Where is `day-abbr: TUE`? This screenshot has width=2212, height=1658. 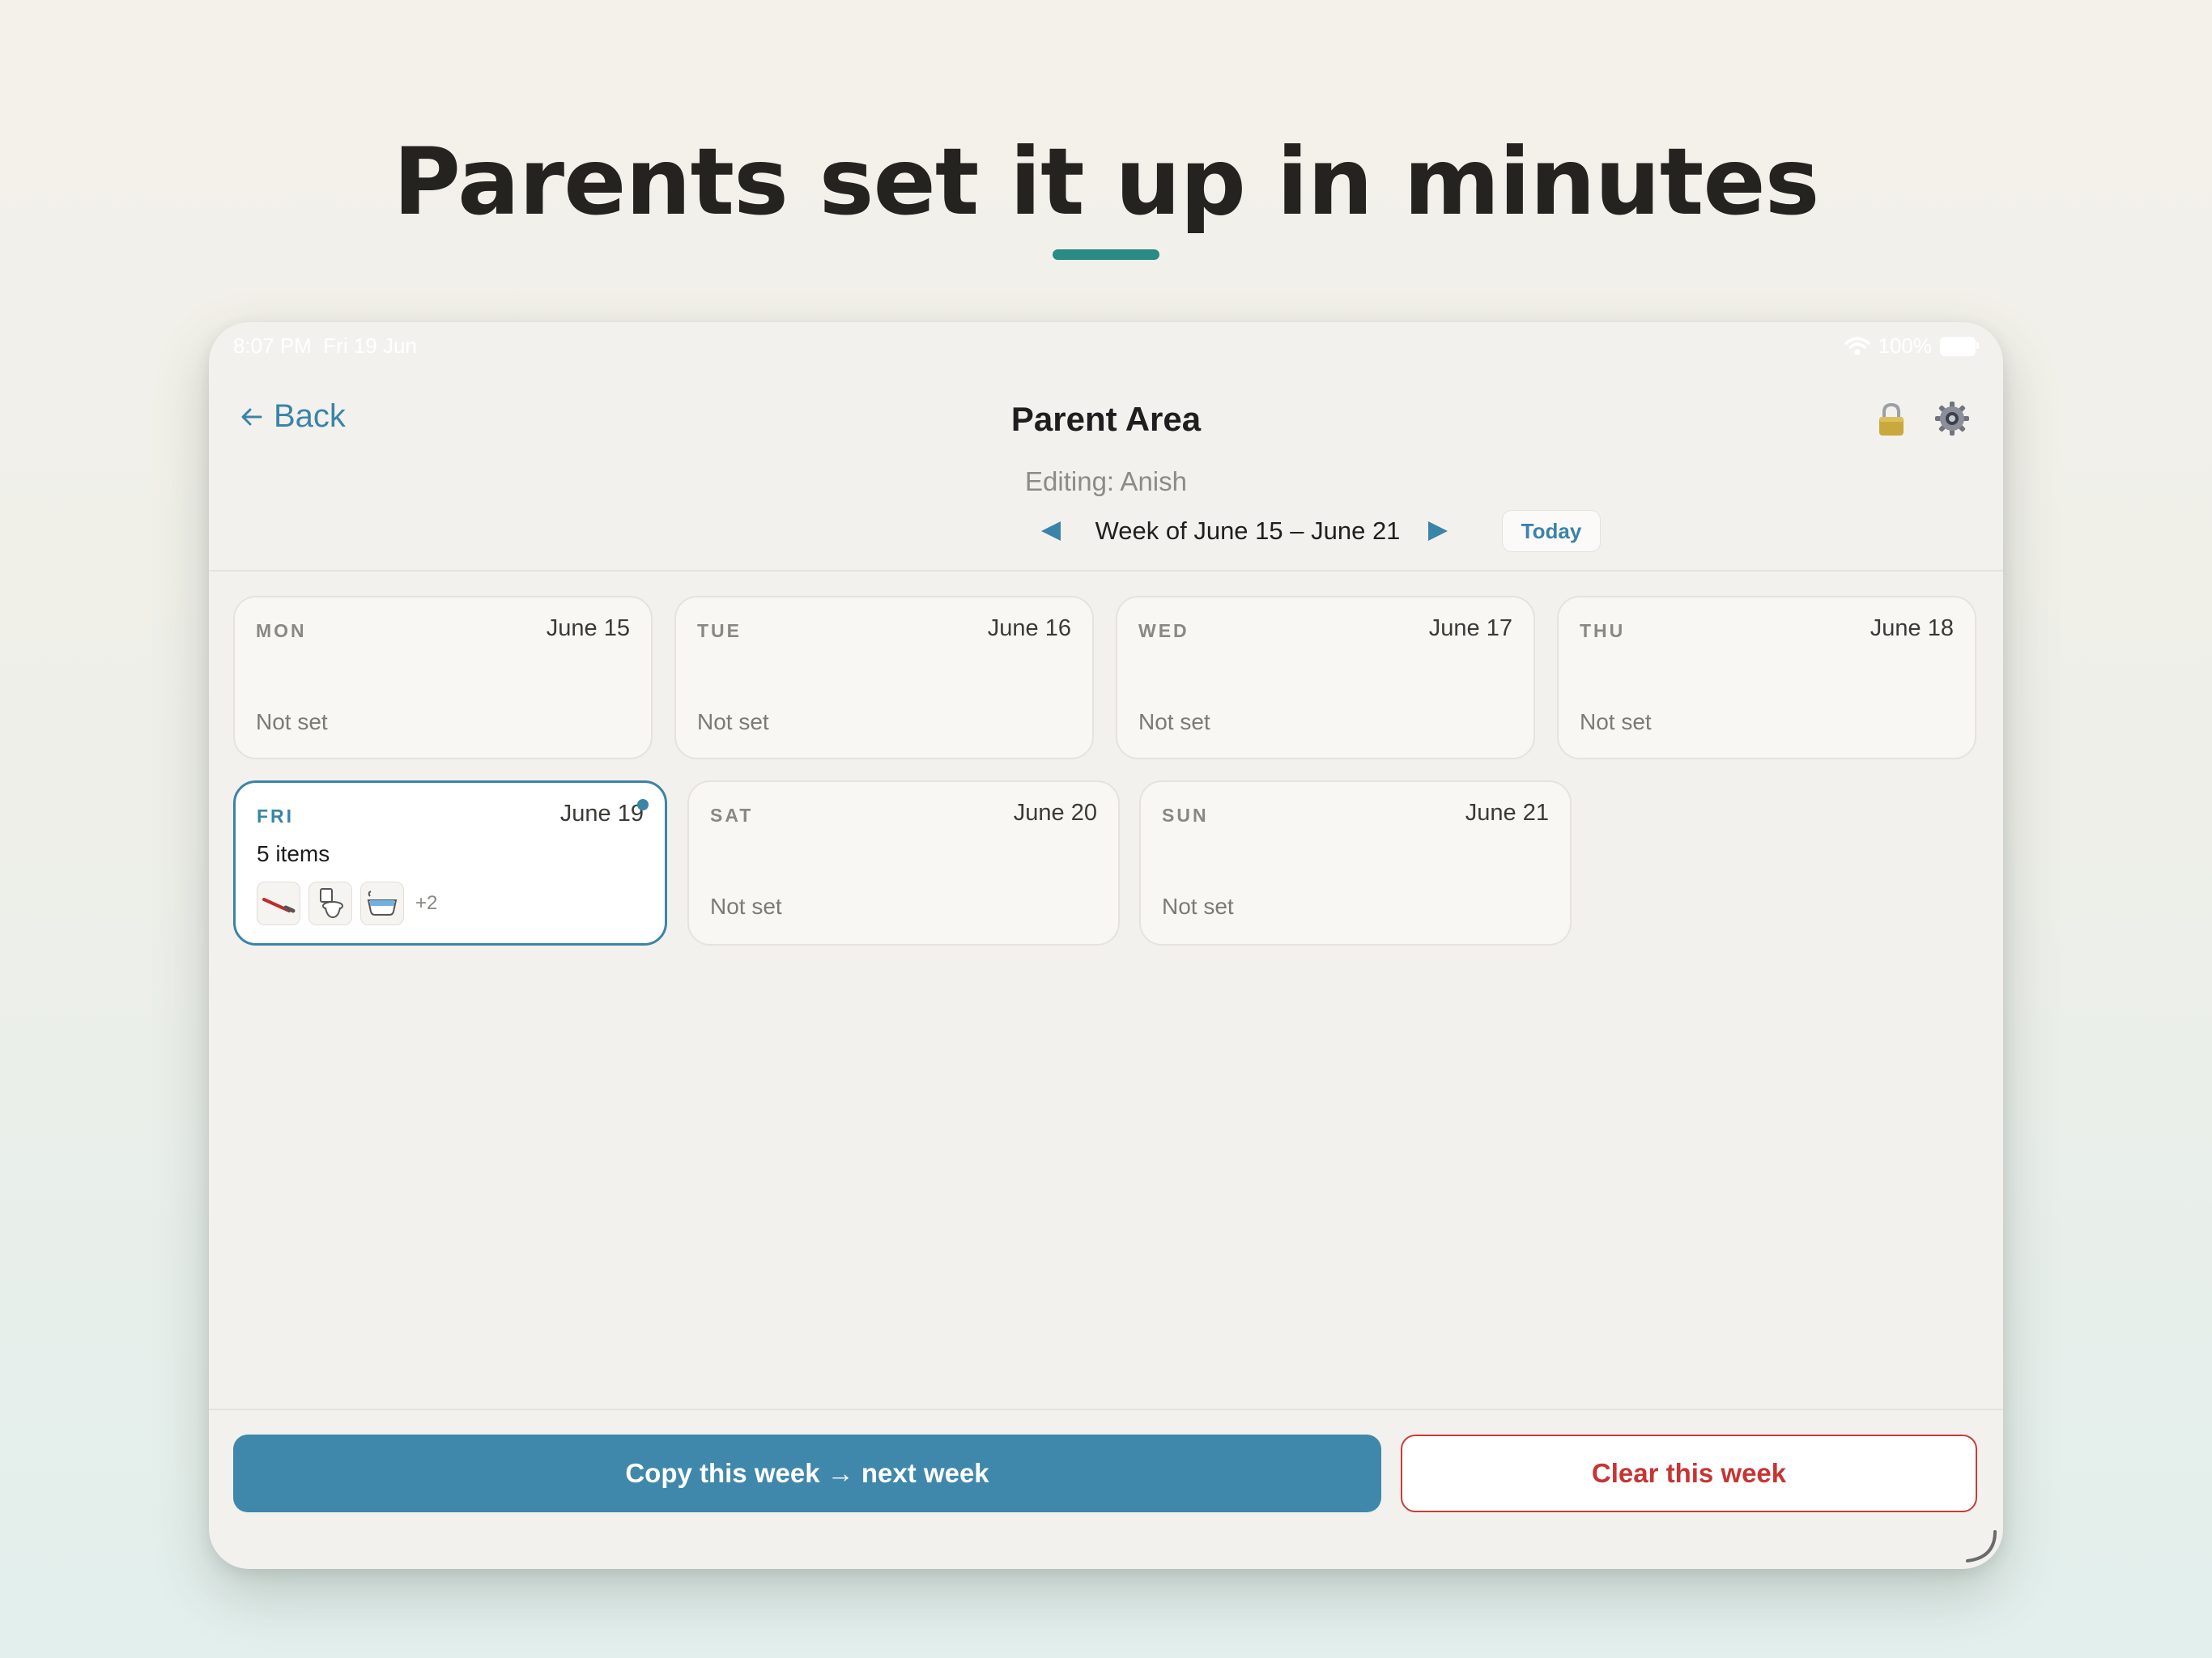
day-abbr: TUE is located at coordinates (720, 630).